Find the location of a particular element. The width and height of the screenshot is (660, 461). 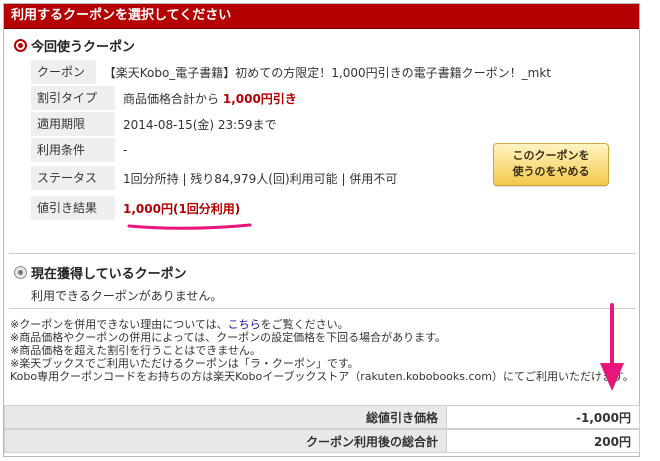

row-value: - is located at coordinates (125, 150).